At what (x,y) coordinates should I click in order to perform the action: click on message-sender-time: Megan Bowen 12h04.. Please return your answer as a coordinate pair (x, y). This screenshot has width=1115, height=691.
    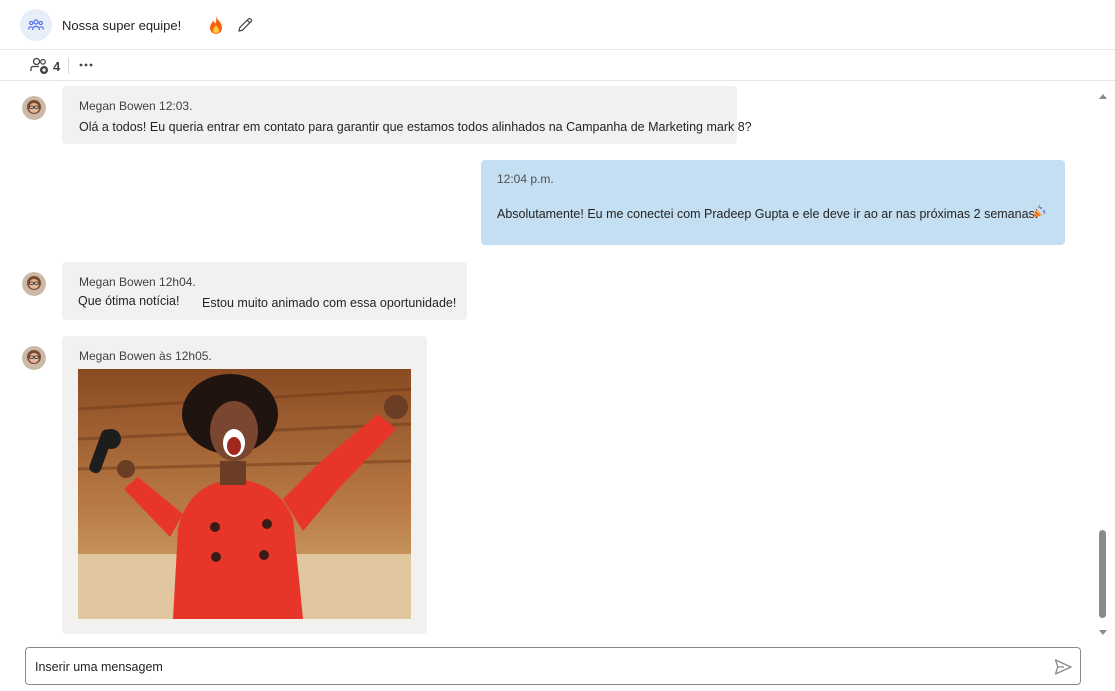
    Looking at the image, I should click on (137, 282).